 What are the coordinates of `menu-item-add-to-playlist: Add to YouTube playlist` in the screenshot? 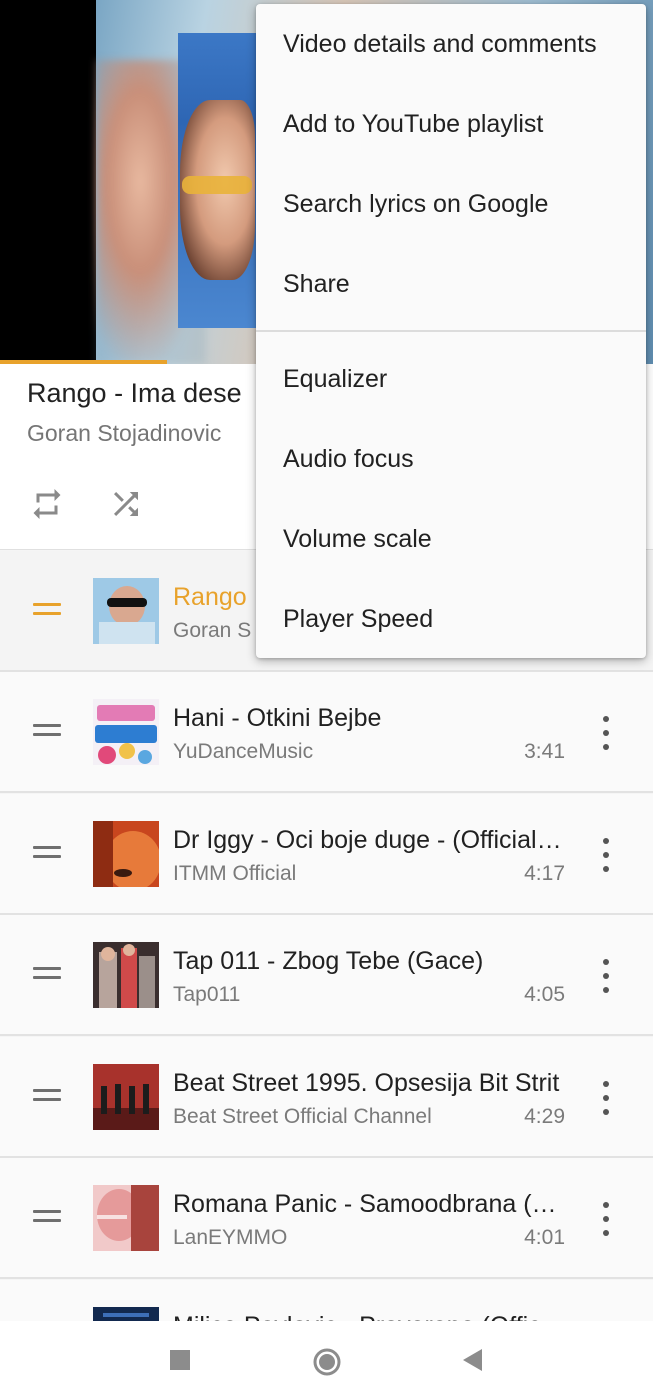 It's located at (451, 124).